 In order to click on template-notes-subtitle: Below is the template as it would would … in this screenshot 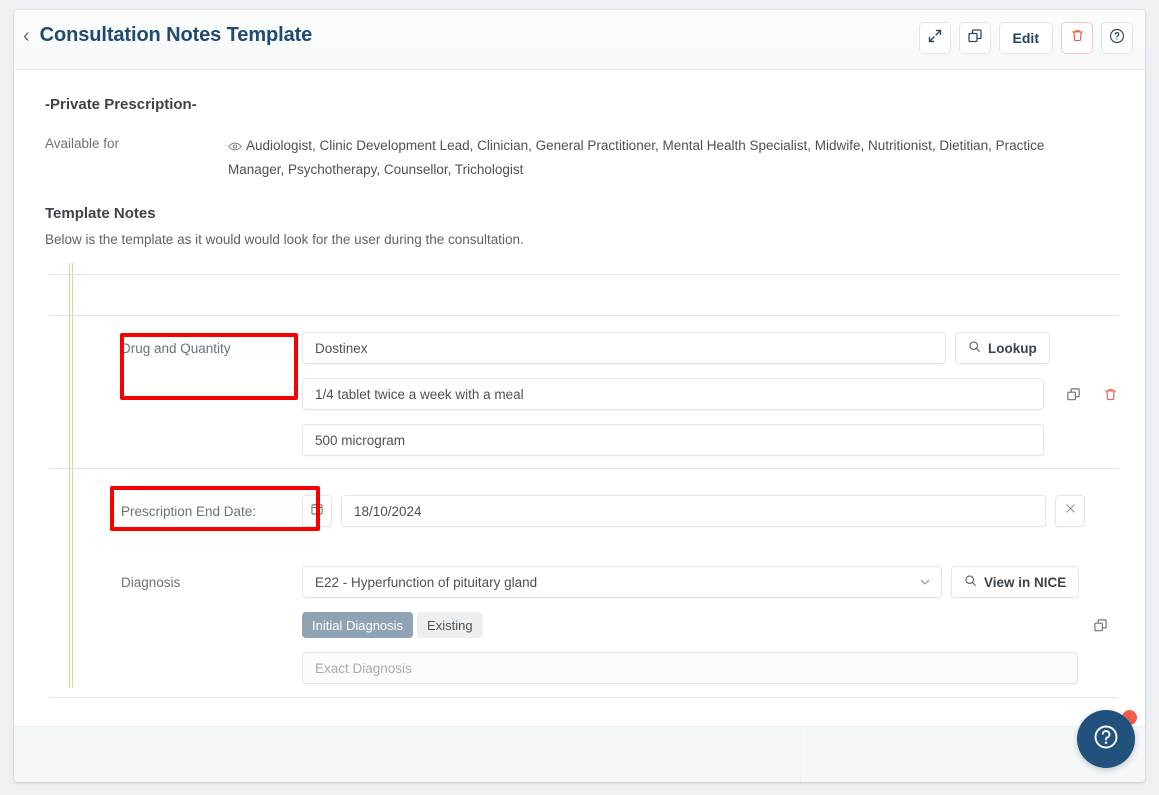, I will do `click(284, 239)`.